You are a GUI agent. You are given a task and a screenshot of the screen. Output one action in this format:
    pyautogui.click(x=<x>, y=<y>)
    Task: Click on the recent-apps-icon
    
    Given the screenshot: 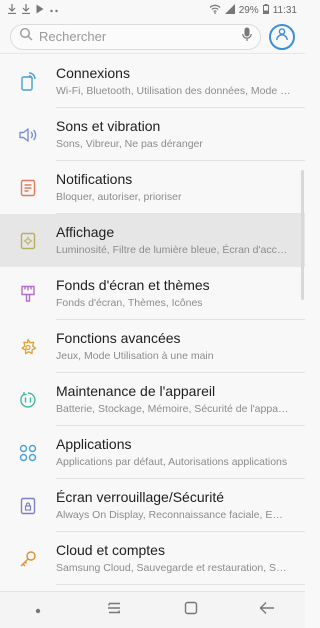 What is the action you would take?
    pyautogui.click(x=114, y=610)
    